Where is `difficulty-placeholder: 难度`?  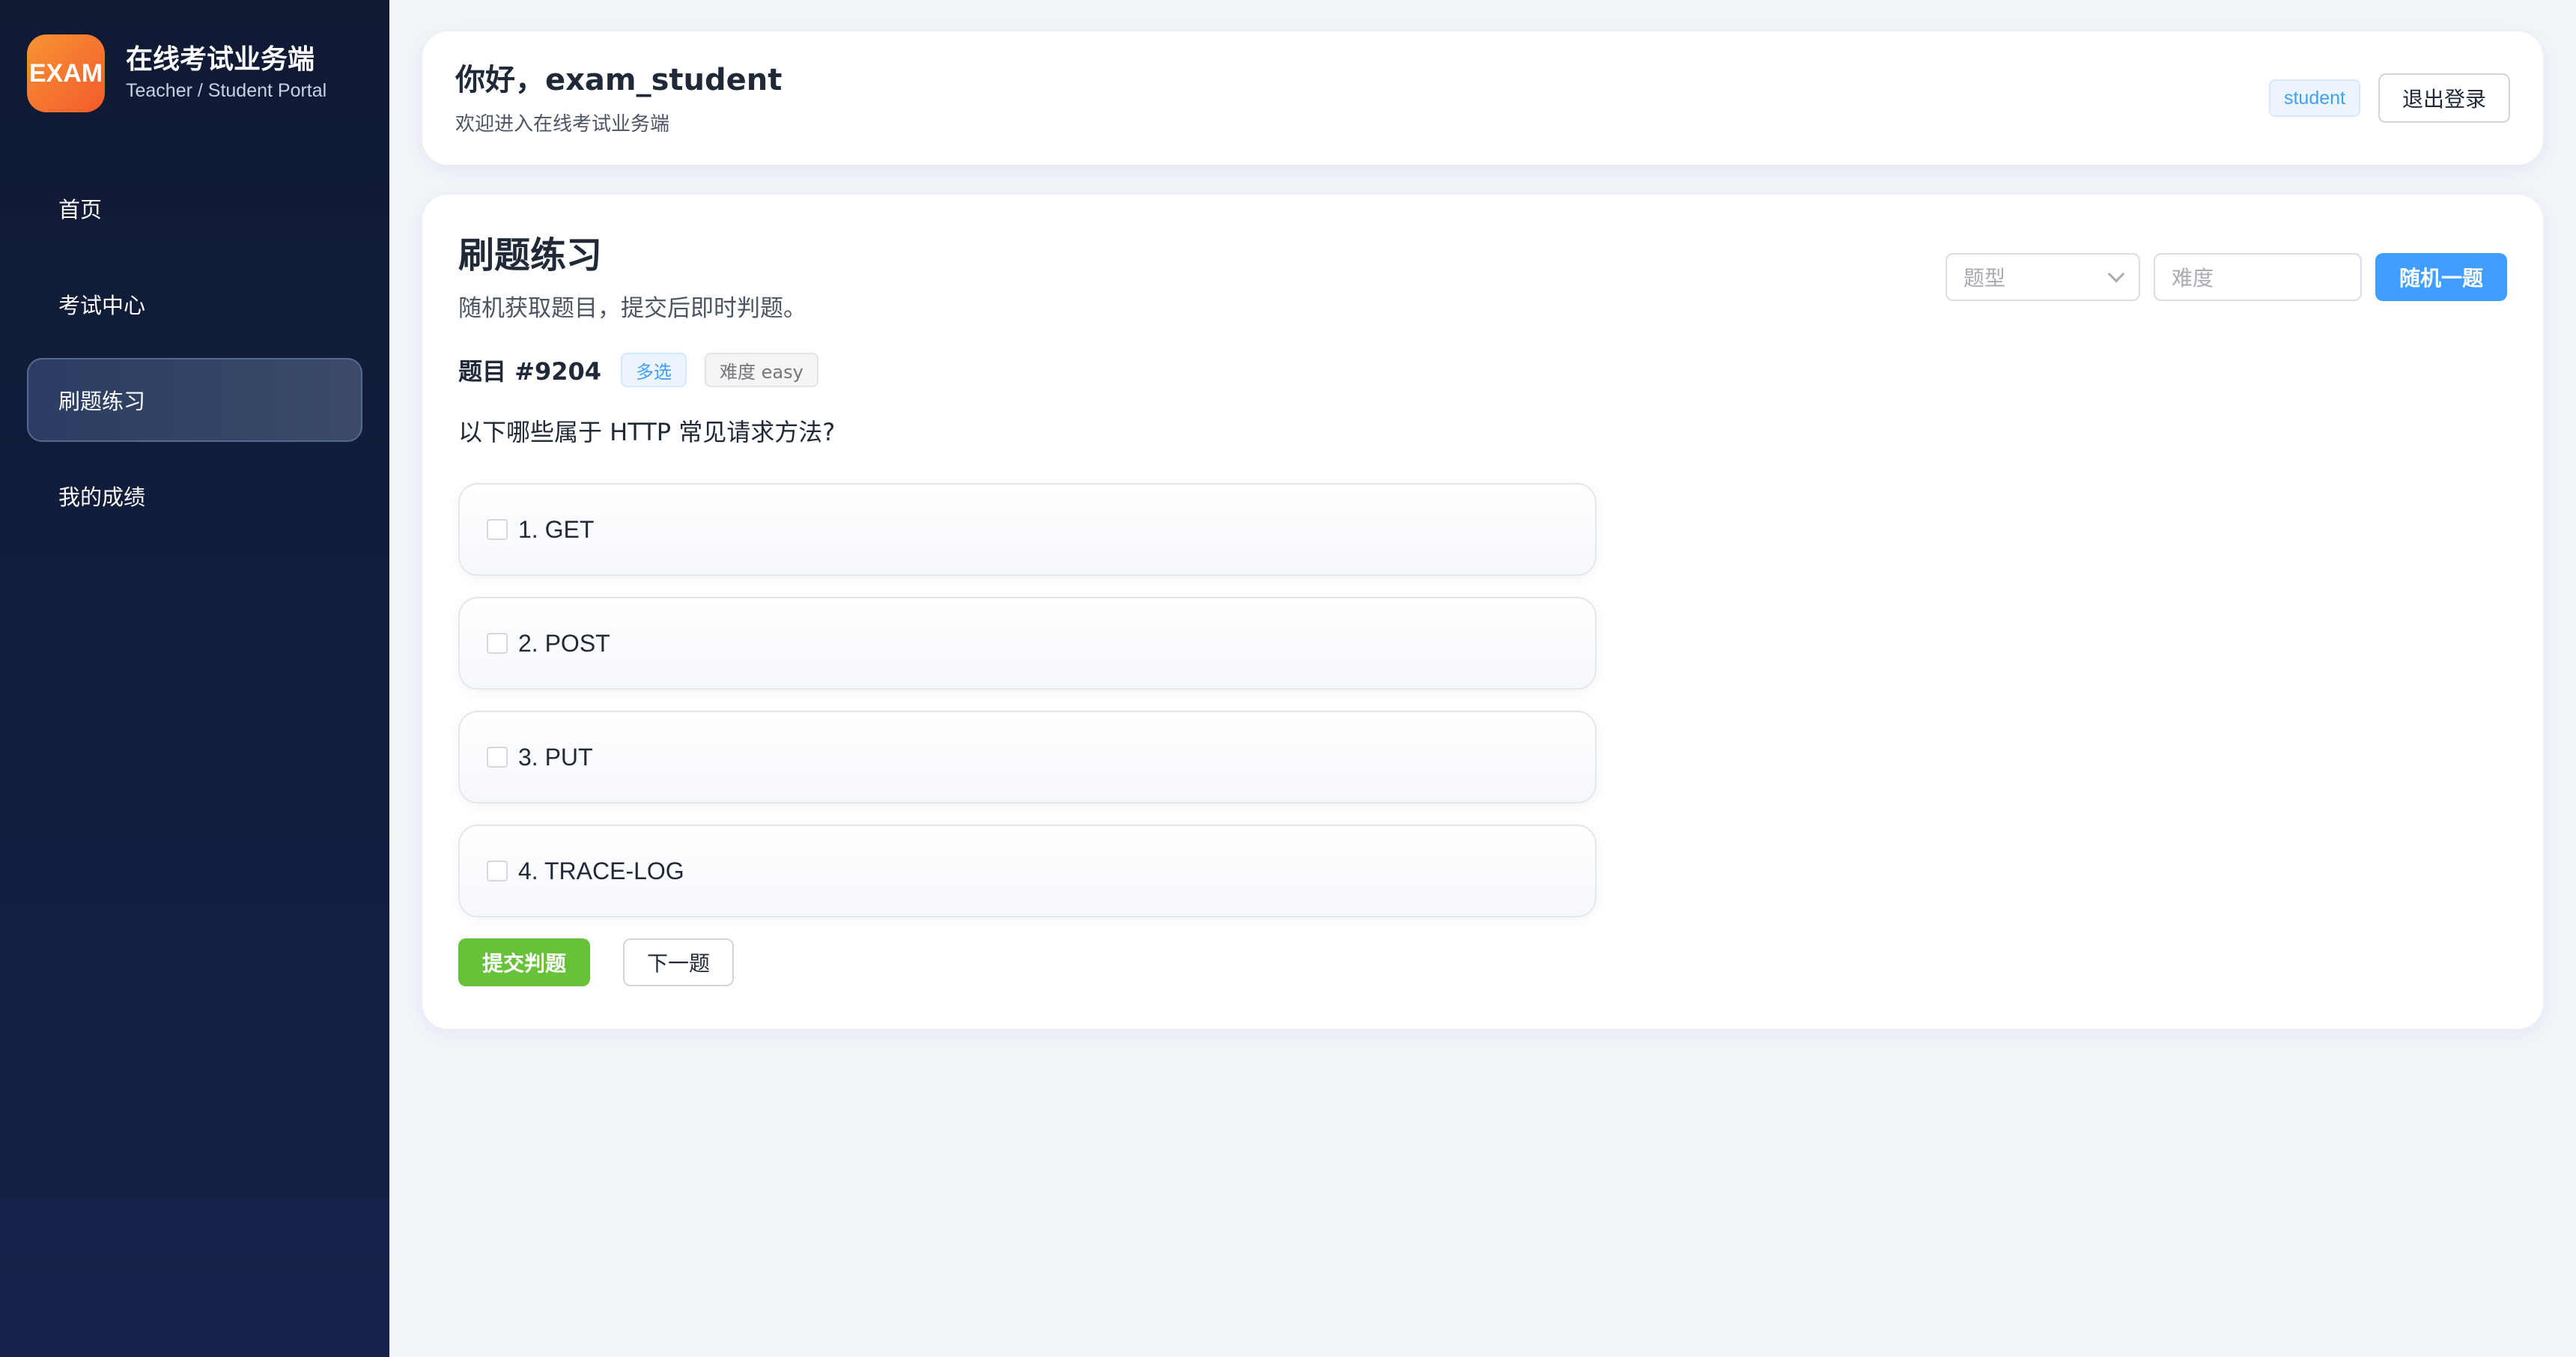 difficulty-placeholder: 难度 is located at coordinates (2192, 278).